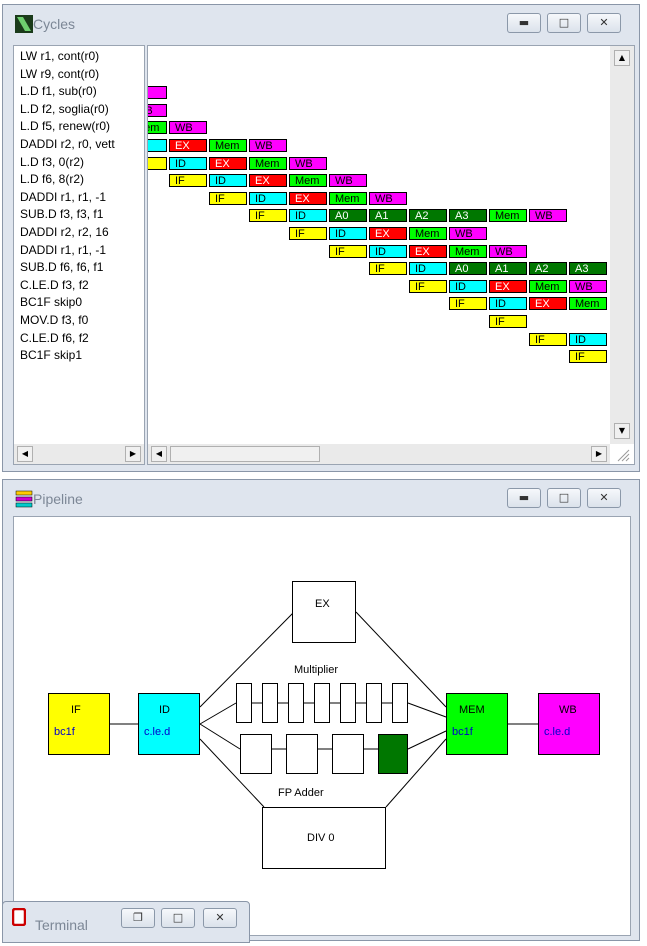 This screenshot has height=946, width=647. Describe the element at coordinates (379, 454) in the screenshot. I see `cycles-hscrollbar: ◀ ▶` at that location.